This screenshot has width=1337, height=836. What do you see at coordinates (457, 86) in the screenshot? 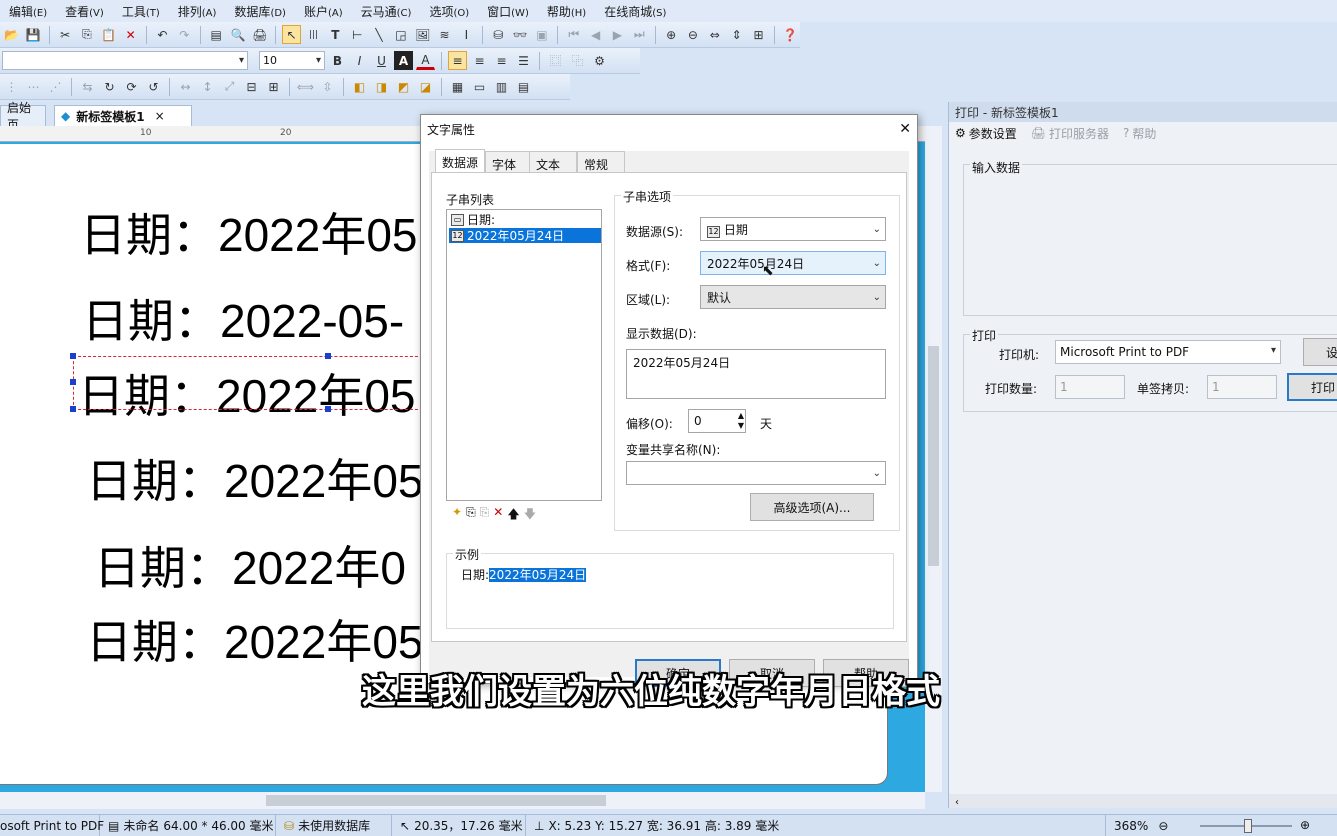
I see `table-icon: ▦` at bounding box center [457, 86].